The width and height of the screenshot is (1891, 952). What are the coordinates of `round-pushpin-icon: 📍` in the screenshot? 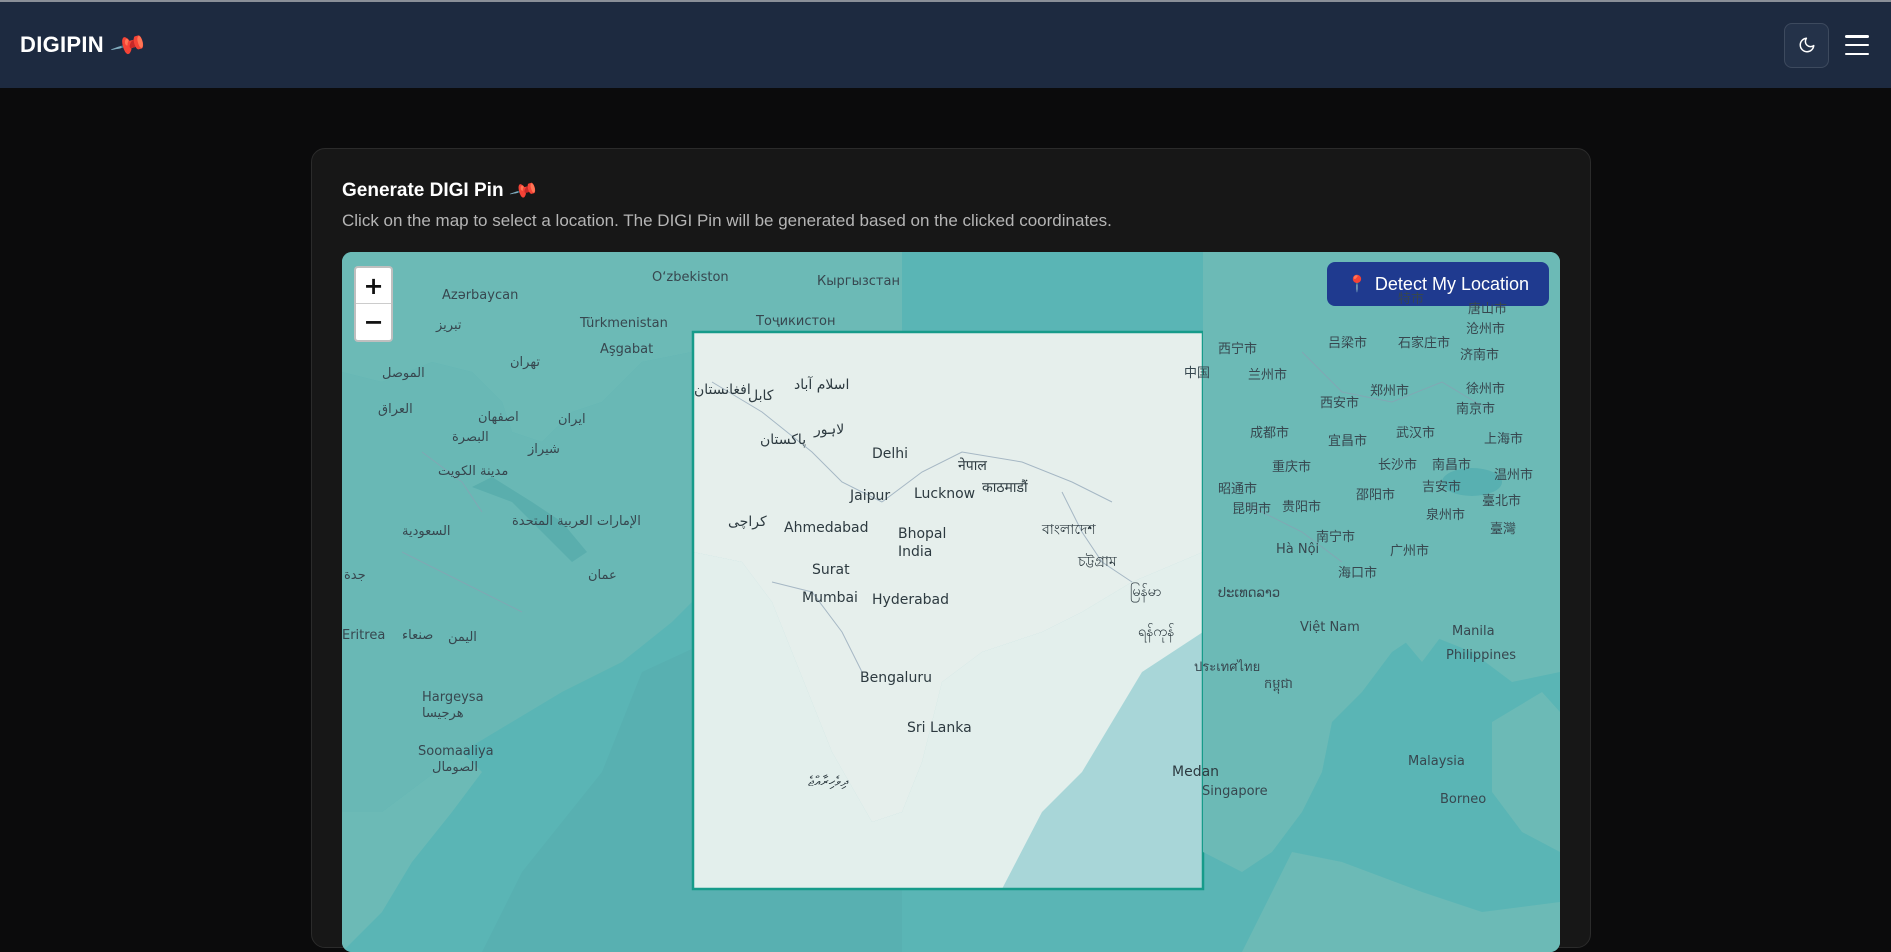 It's located at (1357, 284).